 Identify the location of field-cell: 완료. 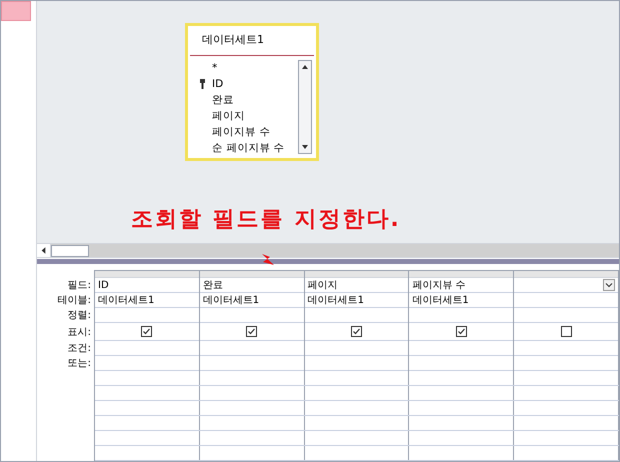
(212, 285).